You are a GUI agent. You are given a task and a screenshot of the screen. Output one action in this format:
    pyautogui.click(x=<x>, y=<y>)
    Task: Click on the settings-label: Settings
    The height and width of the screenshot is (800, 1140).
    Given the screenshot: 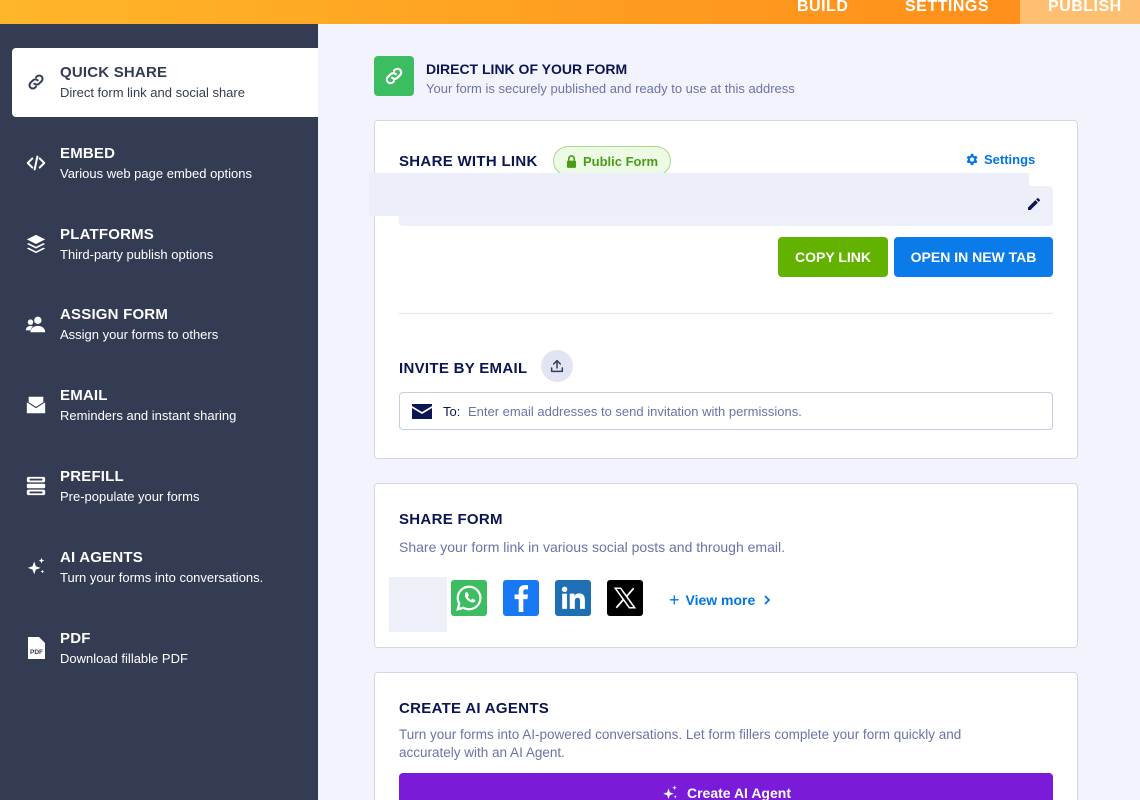 What is the action you would take?
    pyautogui.click(x=1010, y=159)
    